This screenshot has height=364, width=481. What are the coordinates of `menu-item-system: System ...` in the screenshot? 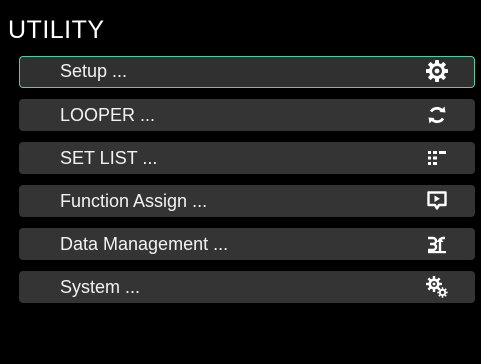 It's located at (247, 287).